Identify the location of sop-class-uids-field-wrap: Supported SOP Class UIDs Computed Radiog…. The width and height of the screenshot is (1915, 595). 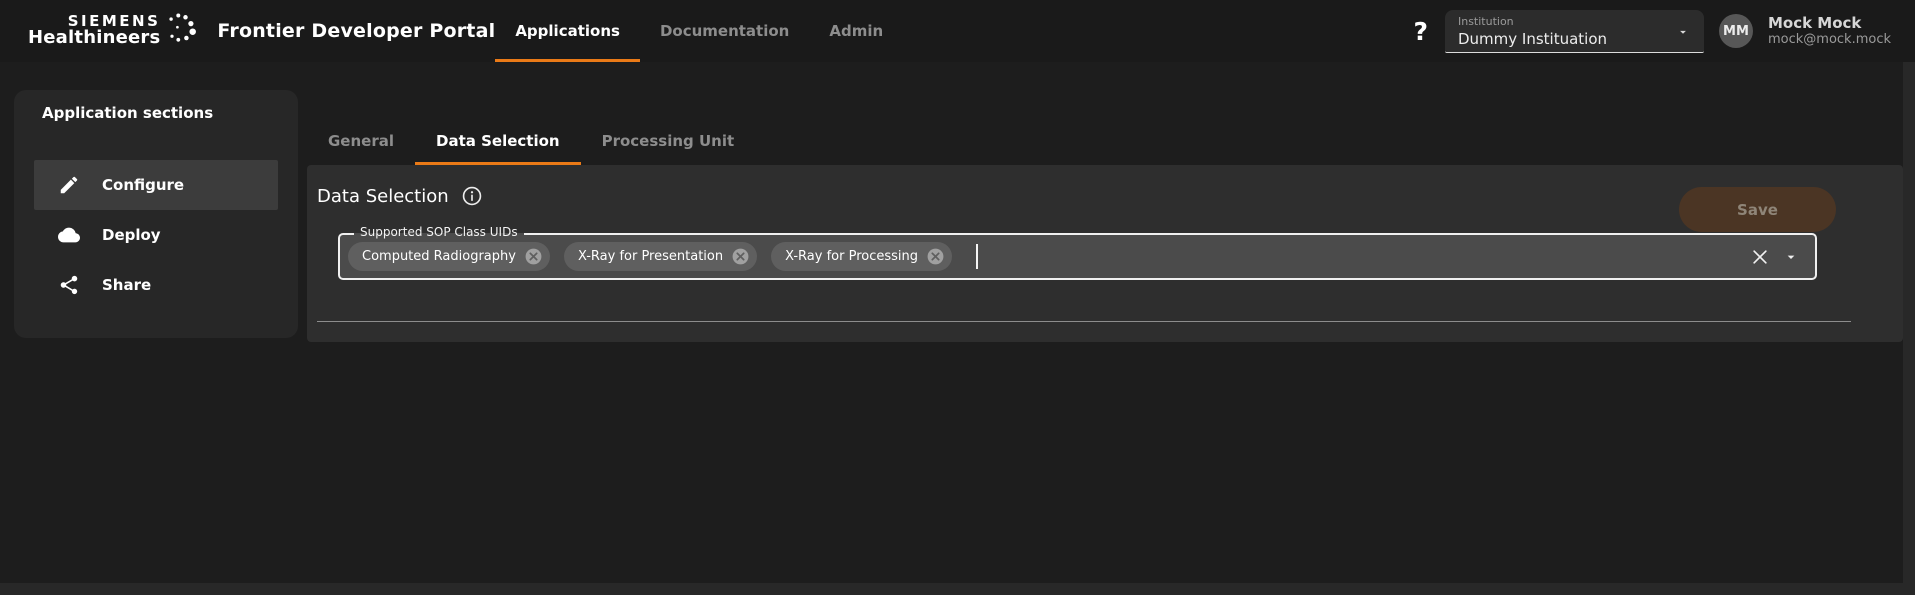
(1077, 252).